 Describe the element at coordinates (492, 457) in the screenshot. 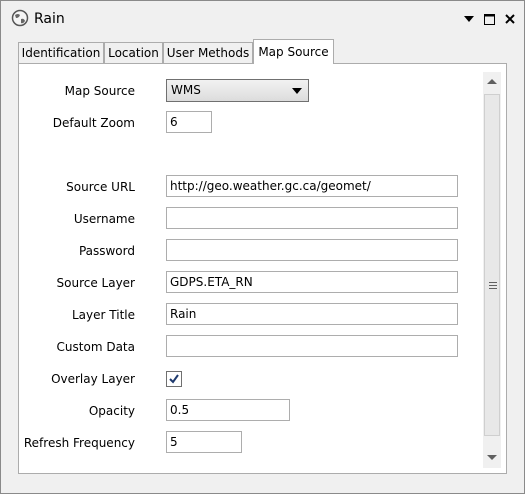

I see `scroll-down-icon` at that location.